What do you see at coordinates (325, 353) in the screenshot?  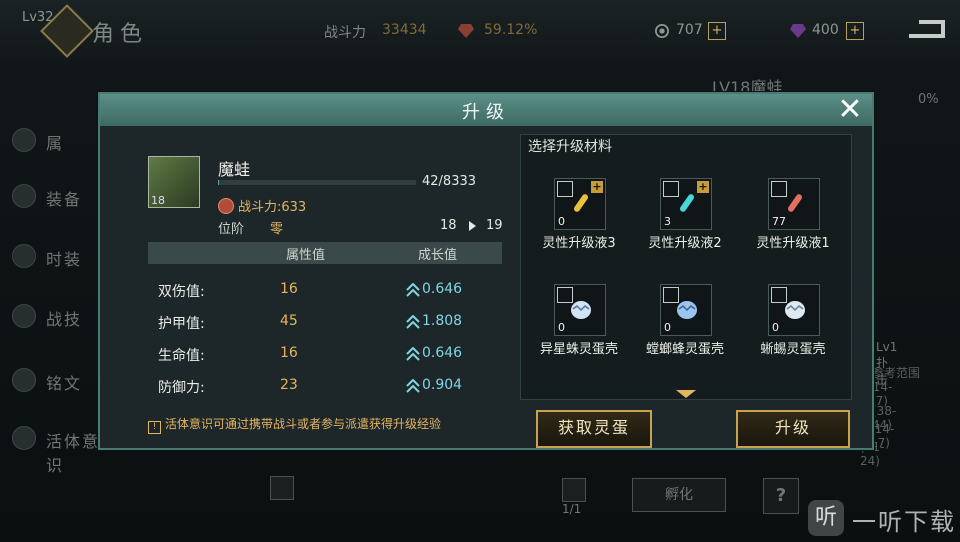 I see `table-row: 生命值: 16 0.646` at bounding box center [325, 353].